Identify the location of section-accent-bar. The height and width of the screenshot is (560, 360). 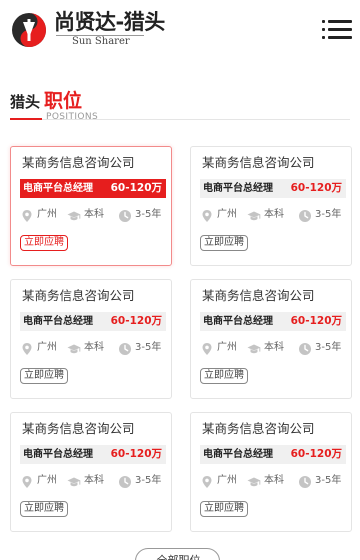
(26, 119).